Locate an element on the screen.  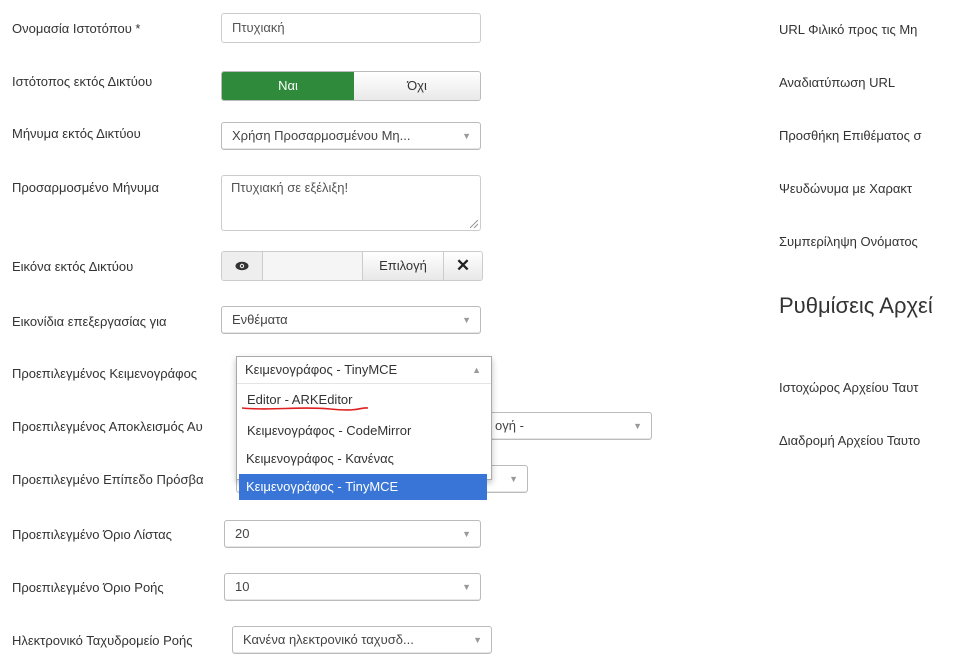
site-name-label: Ονομασία Ιστοτόπου * is located at coordinates (76, 28).